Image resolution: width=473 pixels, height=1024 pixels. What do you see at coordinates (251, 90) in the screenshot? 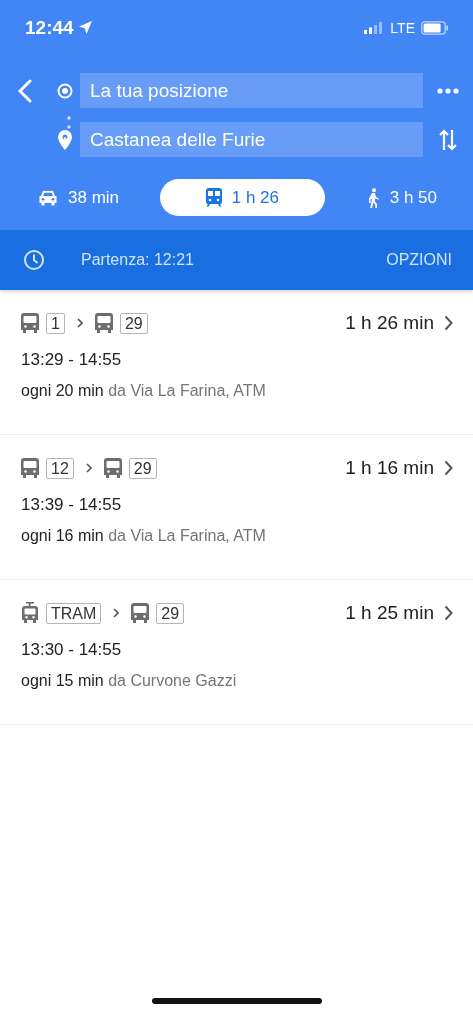
I see `origin-field: La tua posizione` at bounding box center [251, 90].